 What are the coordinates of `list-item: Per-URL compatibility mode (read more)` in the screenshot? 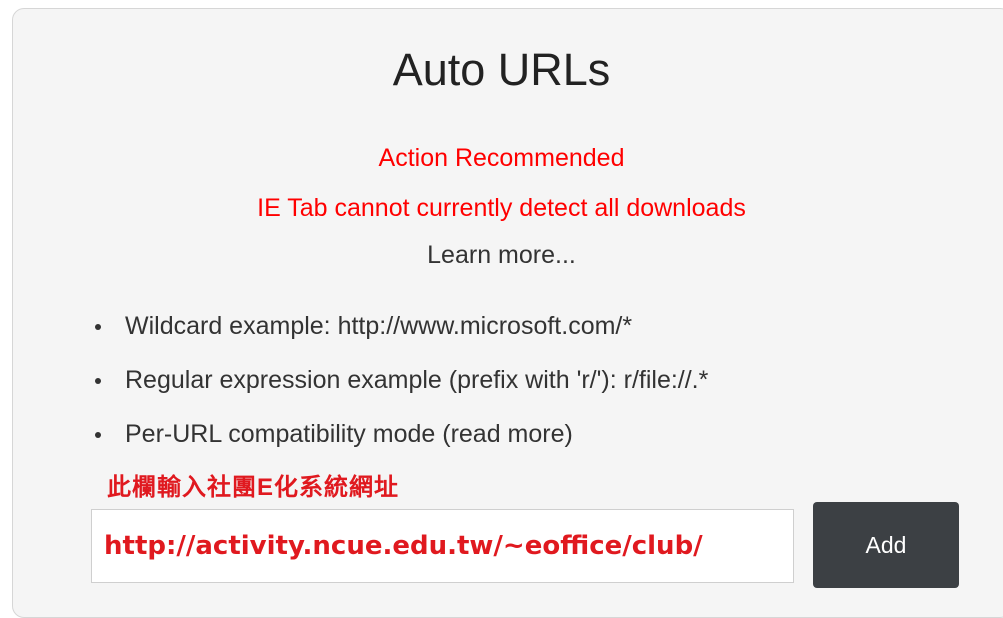 It's located at (398, 445).